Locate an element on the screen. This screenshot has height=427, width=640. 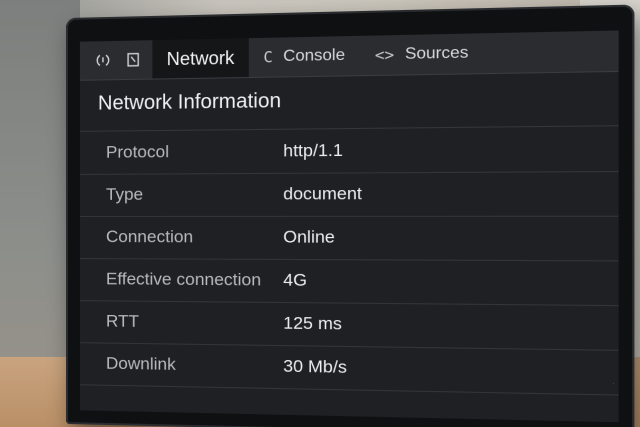
row-key: Connection is located at coordinates (149, 237).